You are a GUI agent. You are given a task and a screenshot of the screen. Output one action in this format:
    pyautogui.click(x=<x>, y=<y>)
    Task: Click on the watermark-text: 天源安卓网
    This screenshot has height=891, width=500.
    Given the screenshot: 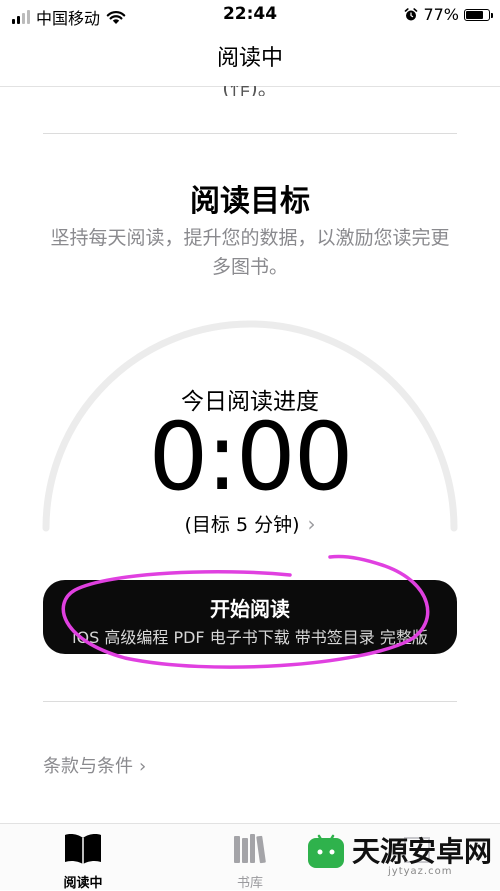 What is the action you would take?
    pyautogui.click(x=422, y=851)
    